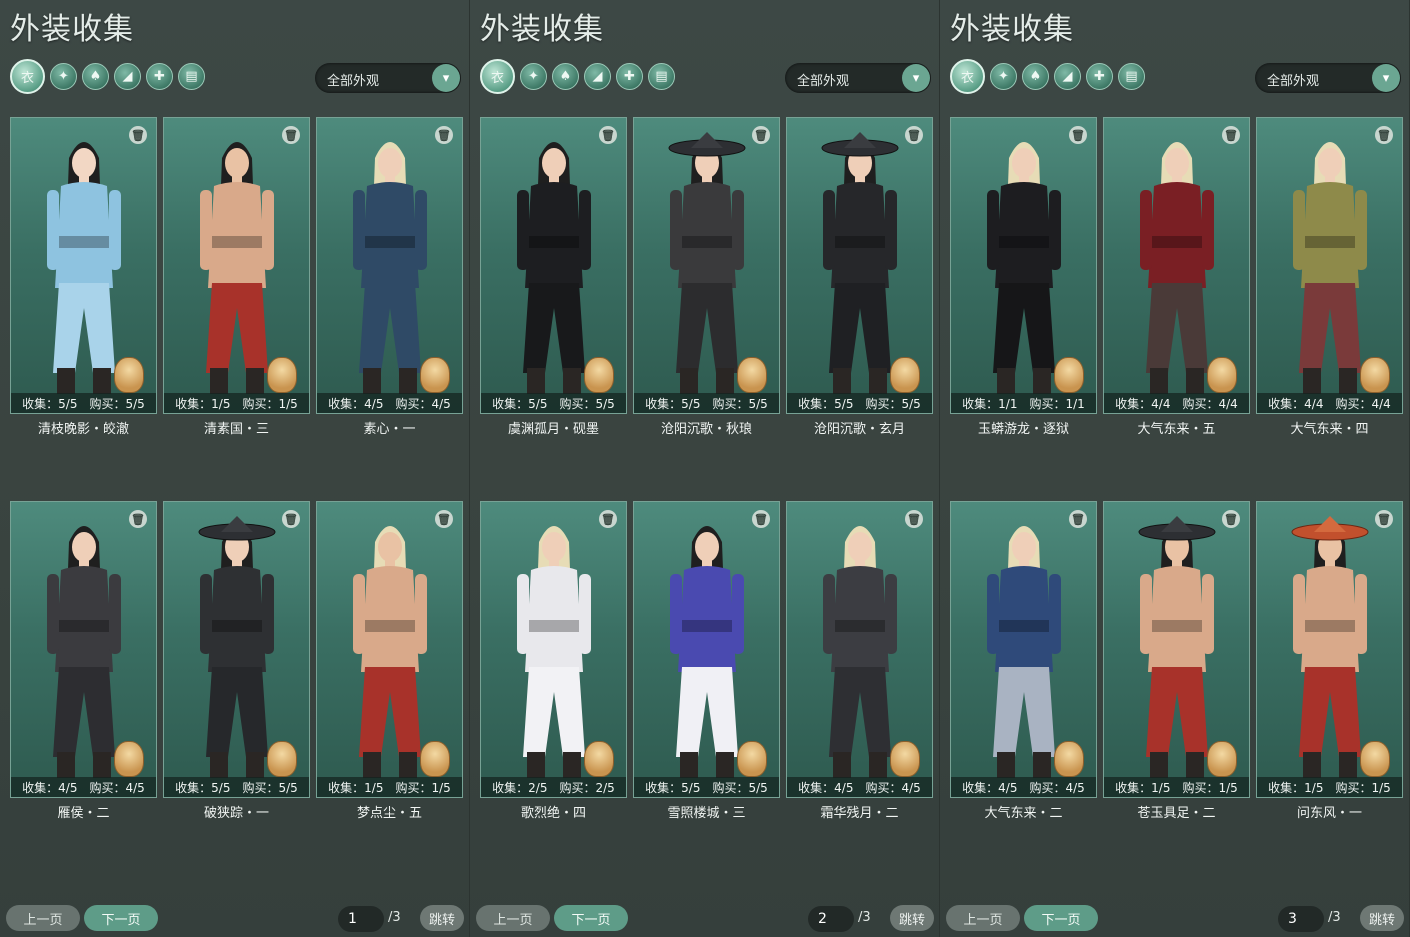  What do you see at coordinates (520, 787) in the screenshot?
I see `collect-count: 收集：2/5` at bounding box center [520, 787].